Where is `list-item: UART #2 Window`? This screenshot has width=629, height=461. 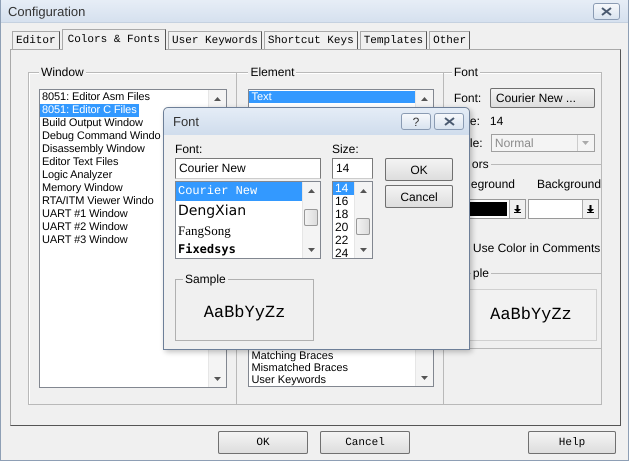
list-item: UART #2 Window is located at coordinates (85, 227).